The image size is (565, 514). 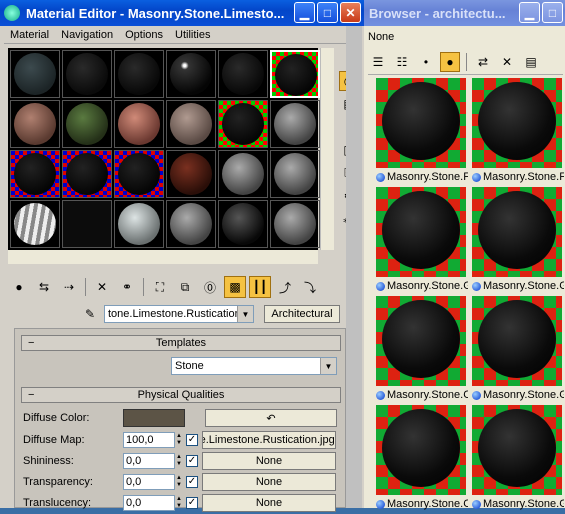 I want to click on material-id-icon: ⓪, so click(x=210, y=287).